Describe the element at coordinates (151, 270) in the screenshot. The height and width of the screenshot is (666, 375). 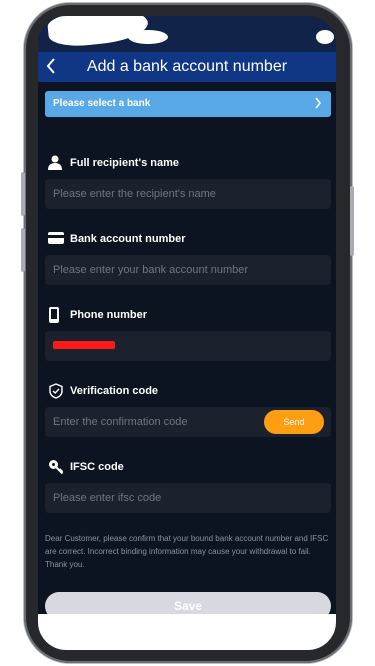
I see `bank-account-placeholder: Please enter your bank account number` at that location.